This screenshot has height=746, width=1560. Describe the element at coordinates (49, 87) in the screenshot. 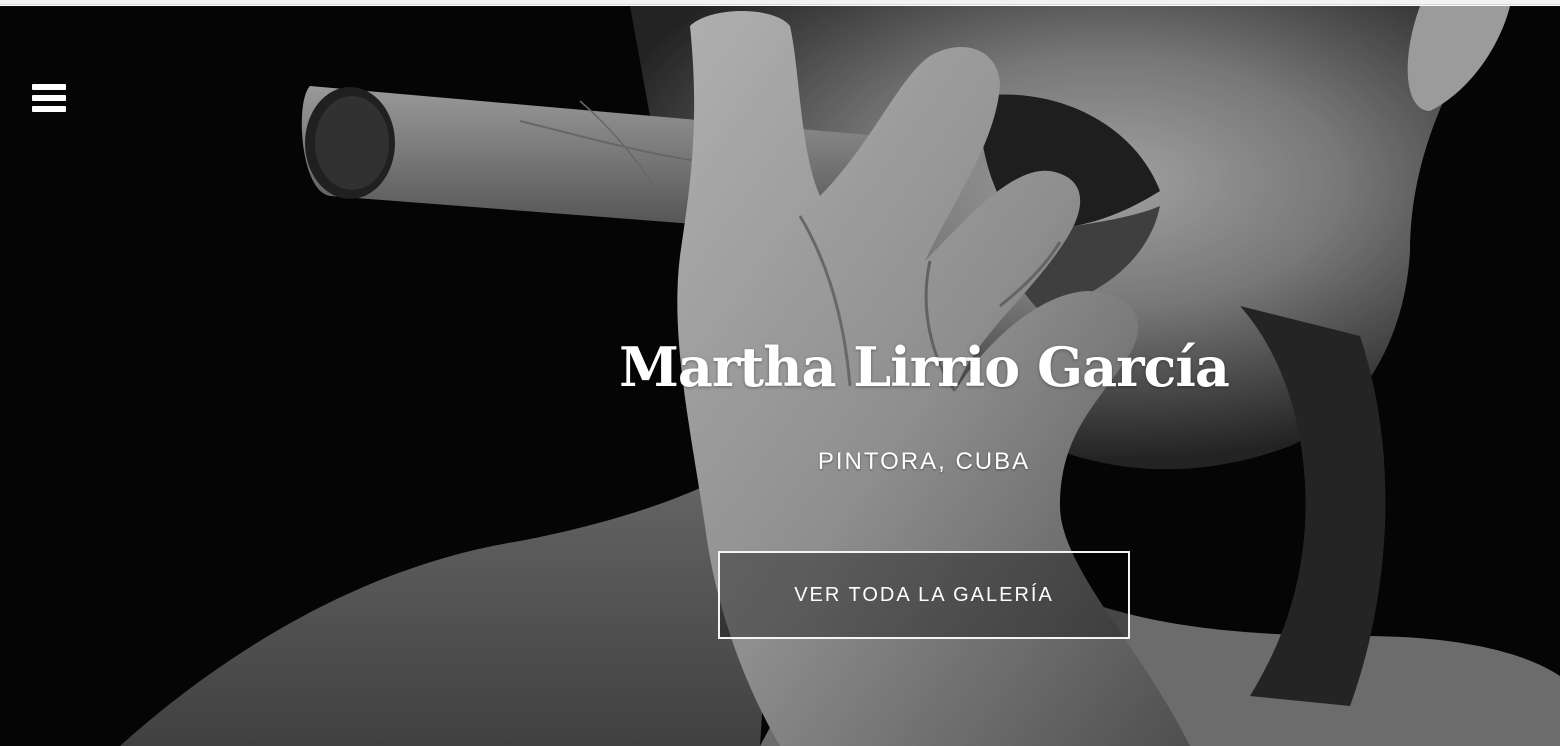

I see `menu-bar-top` at that location.